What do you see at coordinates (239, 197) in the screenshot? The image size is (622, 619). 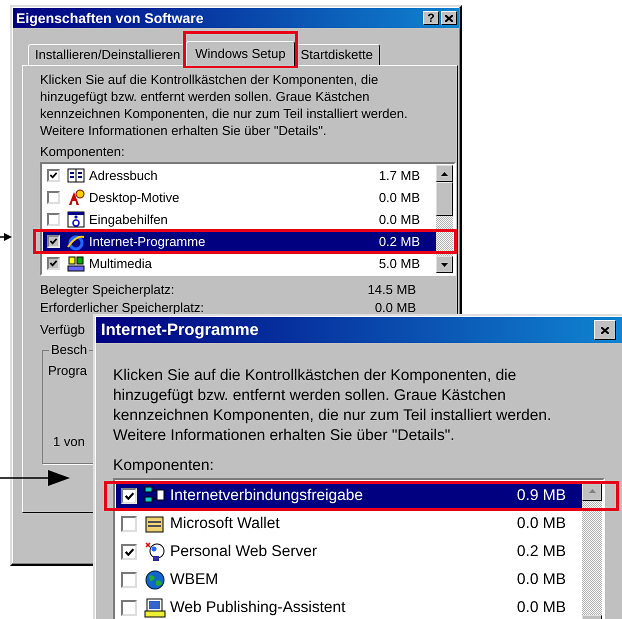 I see `list-item: Desktop-Motive 0.0 MB` at bounding box center [239, 197].